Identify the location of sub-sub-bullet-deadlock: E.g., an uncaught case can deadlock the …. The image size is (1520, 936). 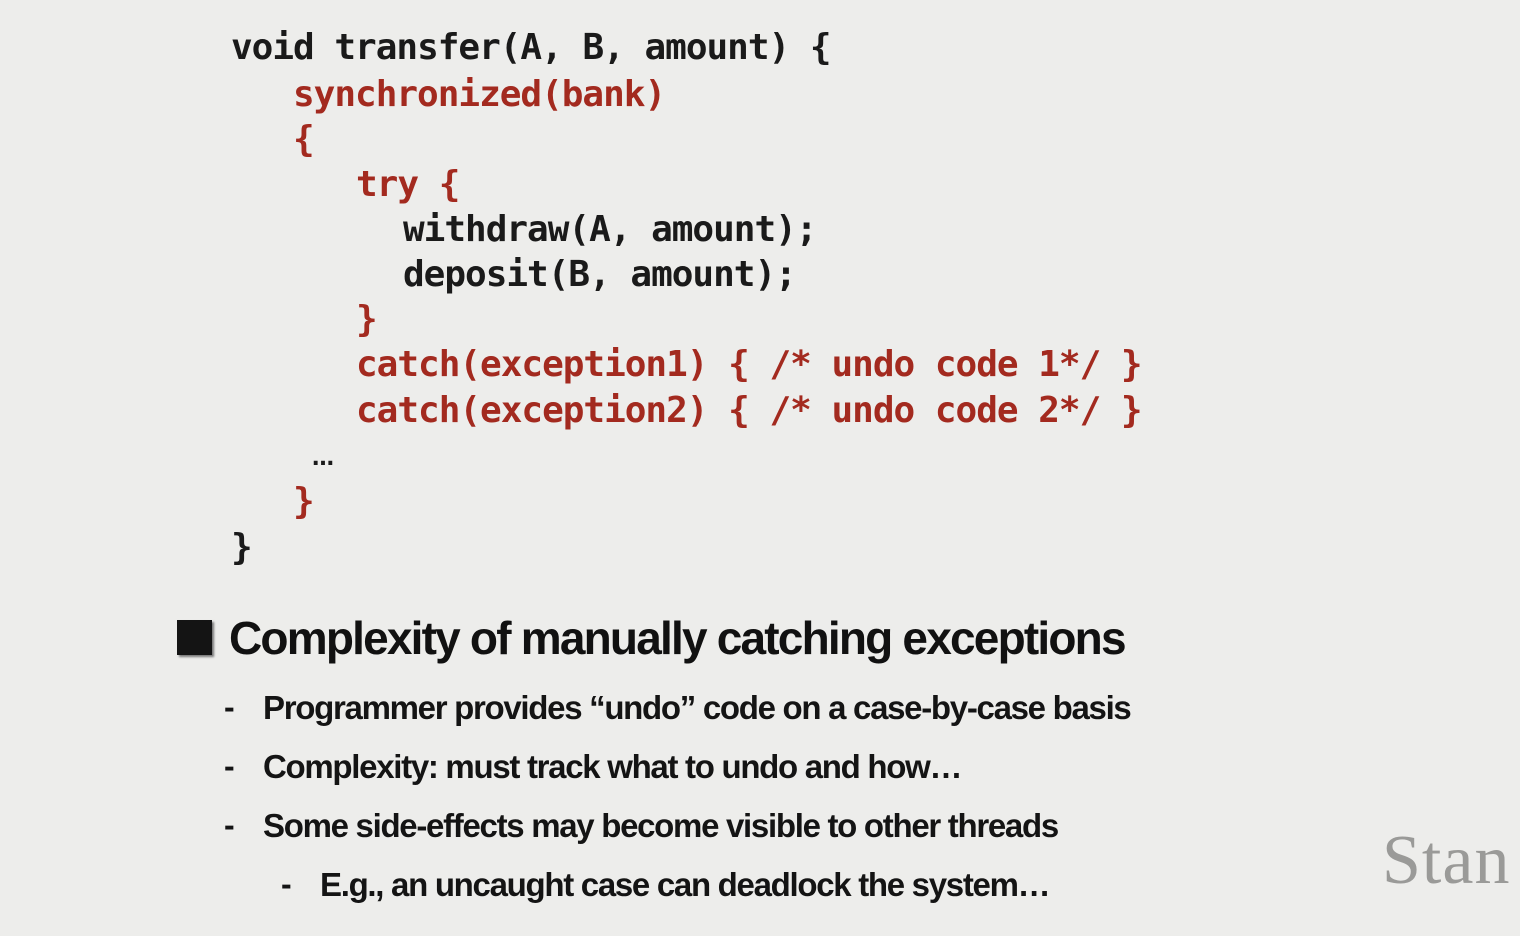
(685, 884).